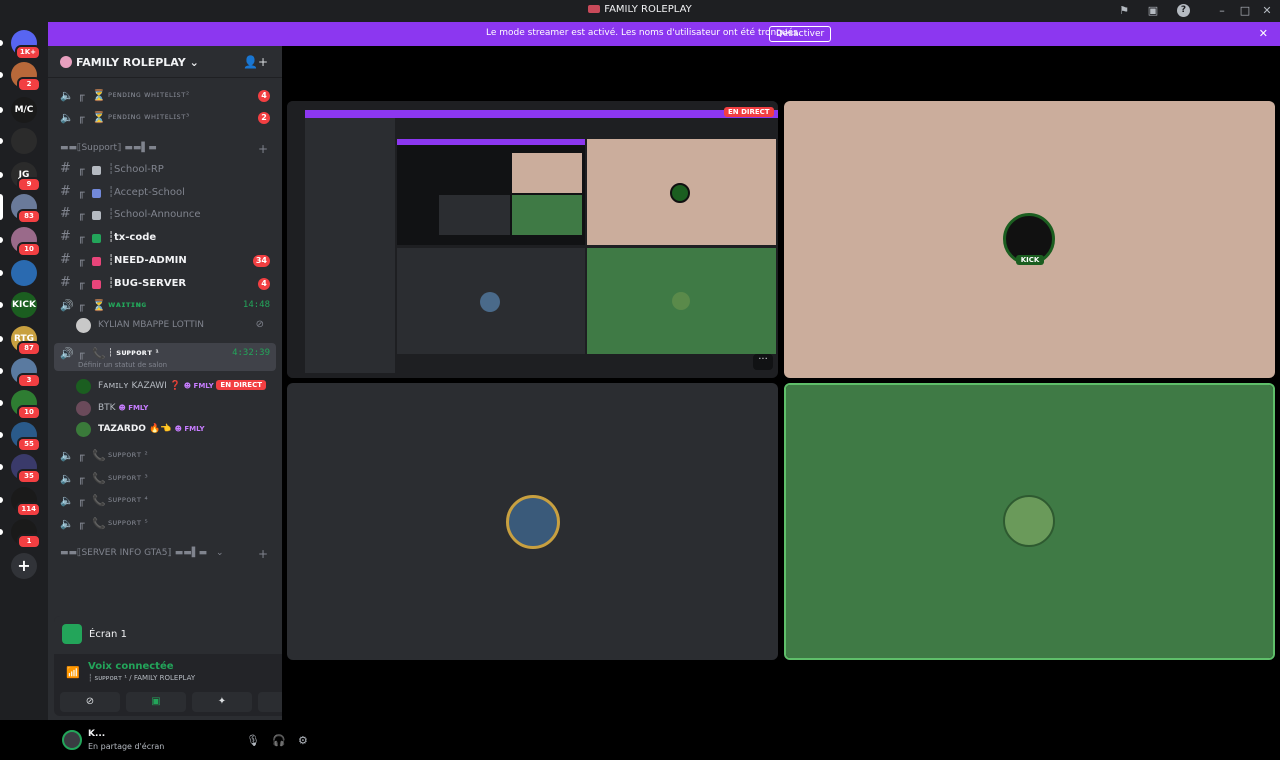  What do you see at coordinates (350, 245) in the screenshot?
I see `mini-sidebar` at bounding box center [350, 245].